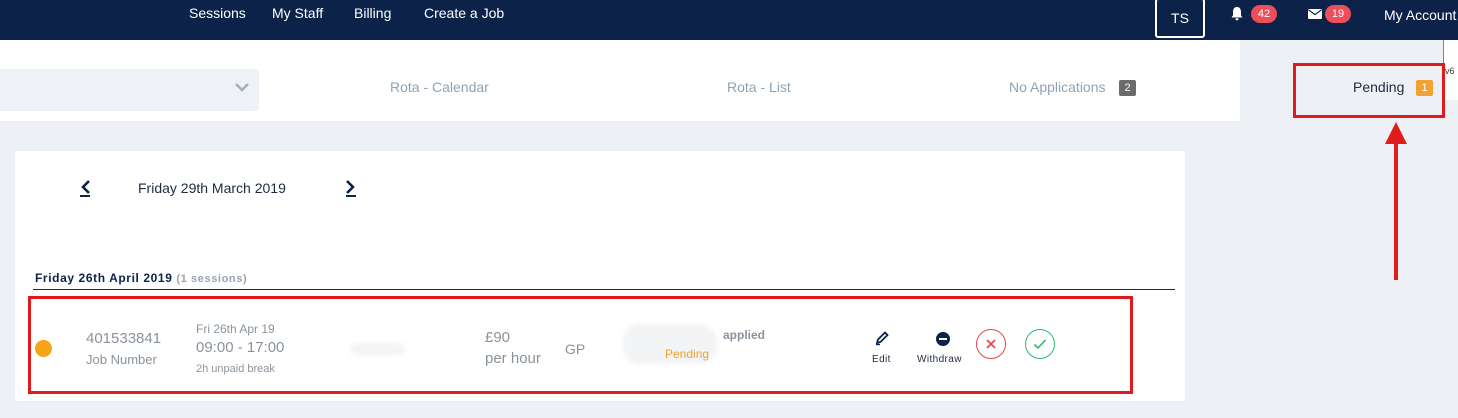  I want to click on chevron-right-icon, so click(350, 188).